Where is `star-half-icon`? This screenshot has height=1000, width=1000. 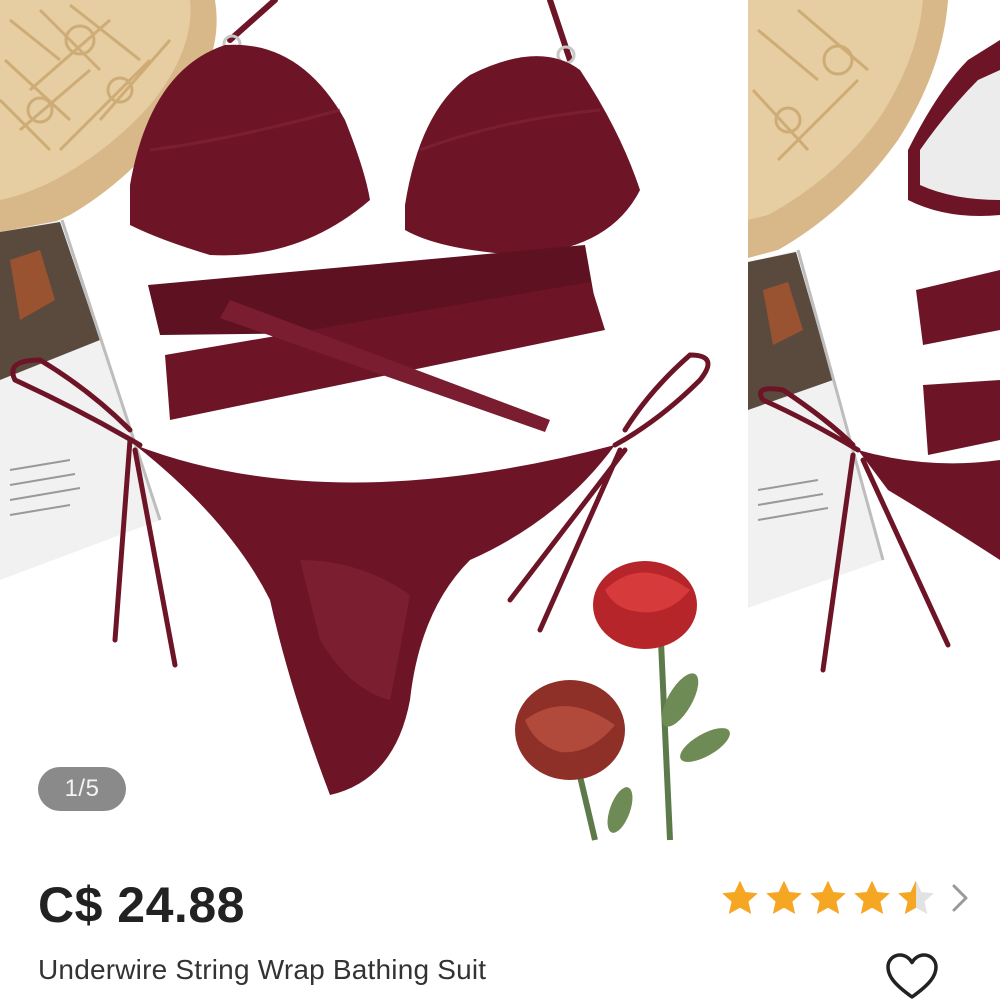
star-half-icon is located at coordinates (916, 897).